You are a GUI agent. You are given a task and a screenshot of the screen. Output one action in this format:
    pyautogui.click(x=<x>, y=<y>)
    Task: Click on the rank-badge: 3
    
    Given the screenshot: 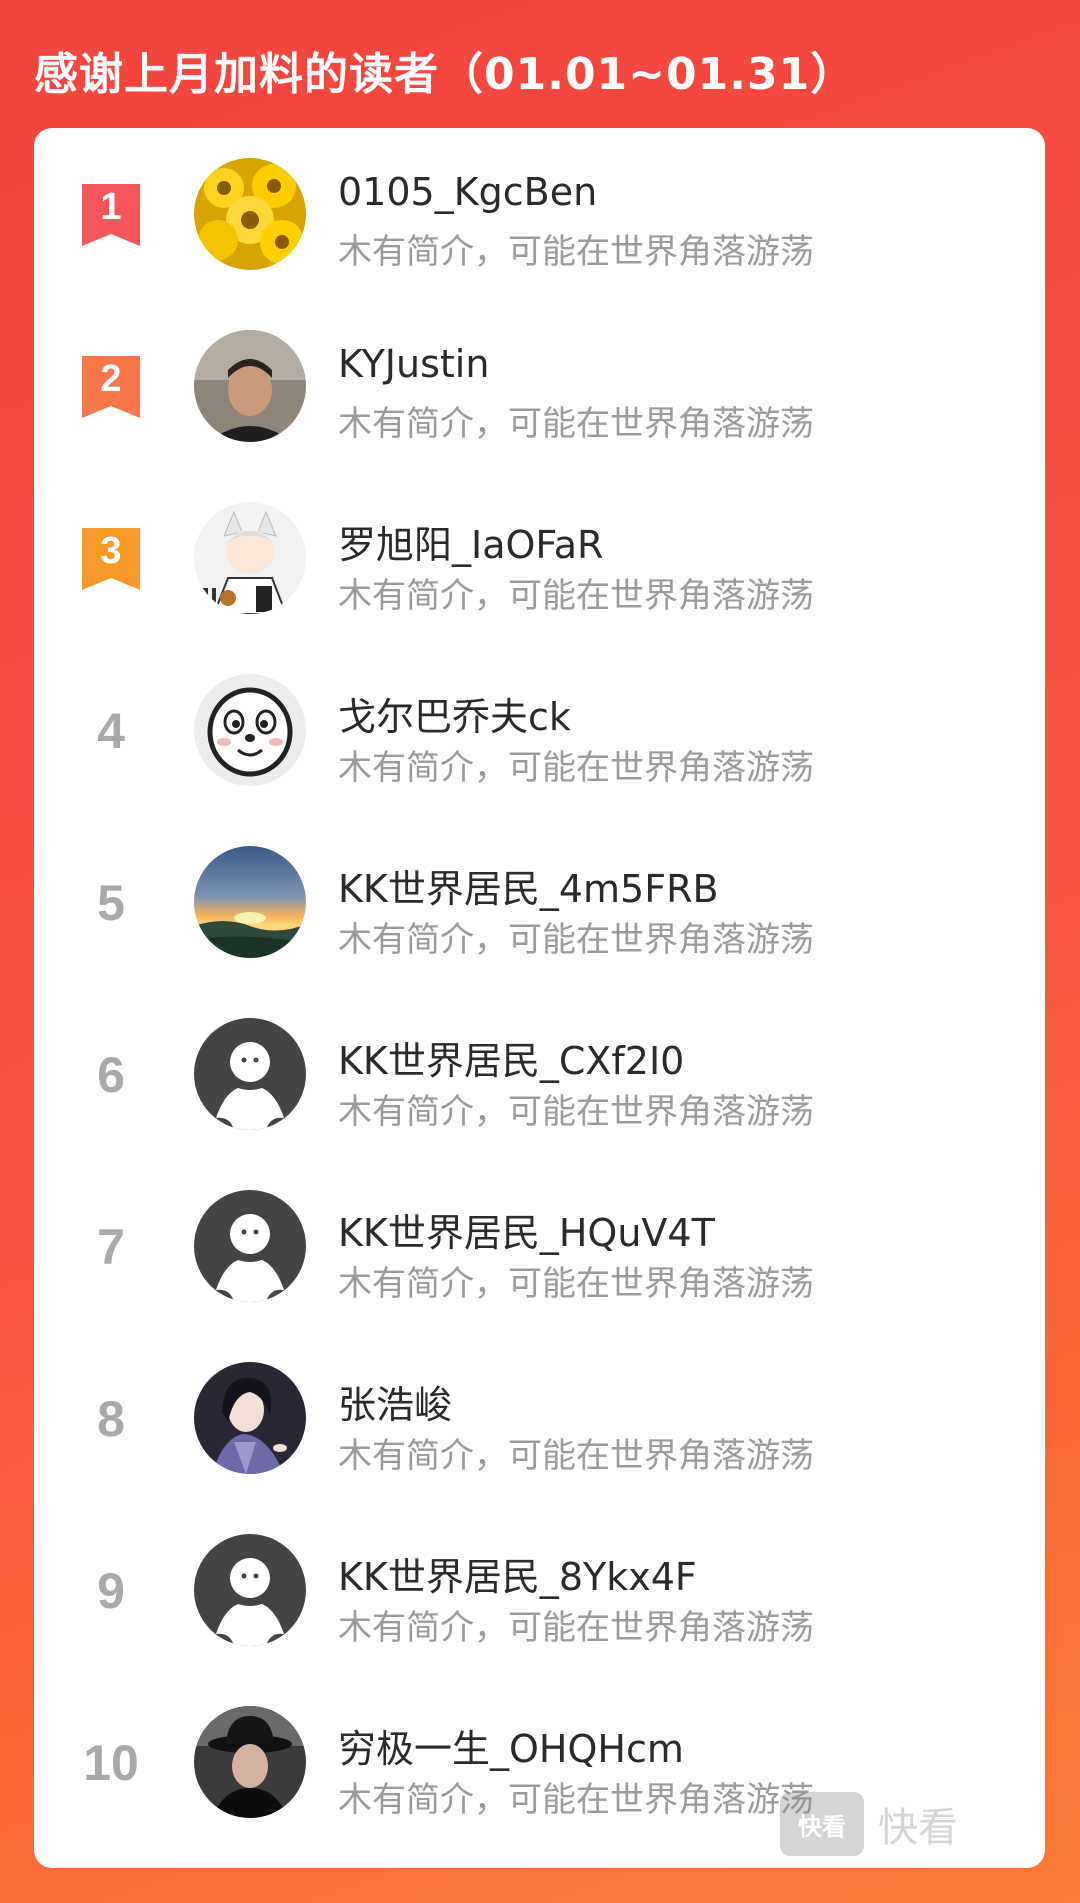 What is the action you would take?
    pyautogui.click(x=111, y=559)
    